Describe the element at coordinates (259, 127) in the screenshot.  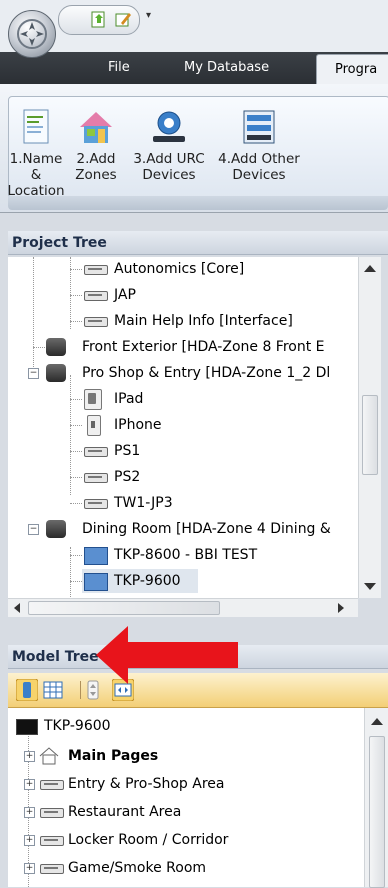
I see `rack-device-icon` at that location.